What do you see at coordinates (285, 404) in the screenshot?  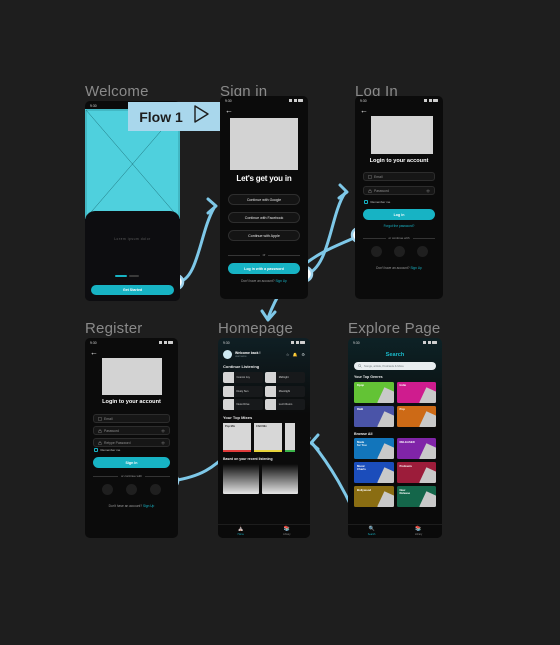 I see `list-item: Lo-Fi Room` at bounding box center [285, 404].